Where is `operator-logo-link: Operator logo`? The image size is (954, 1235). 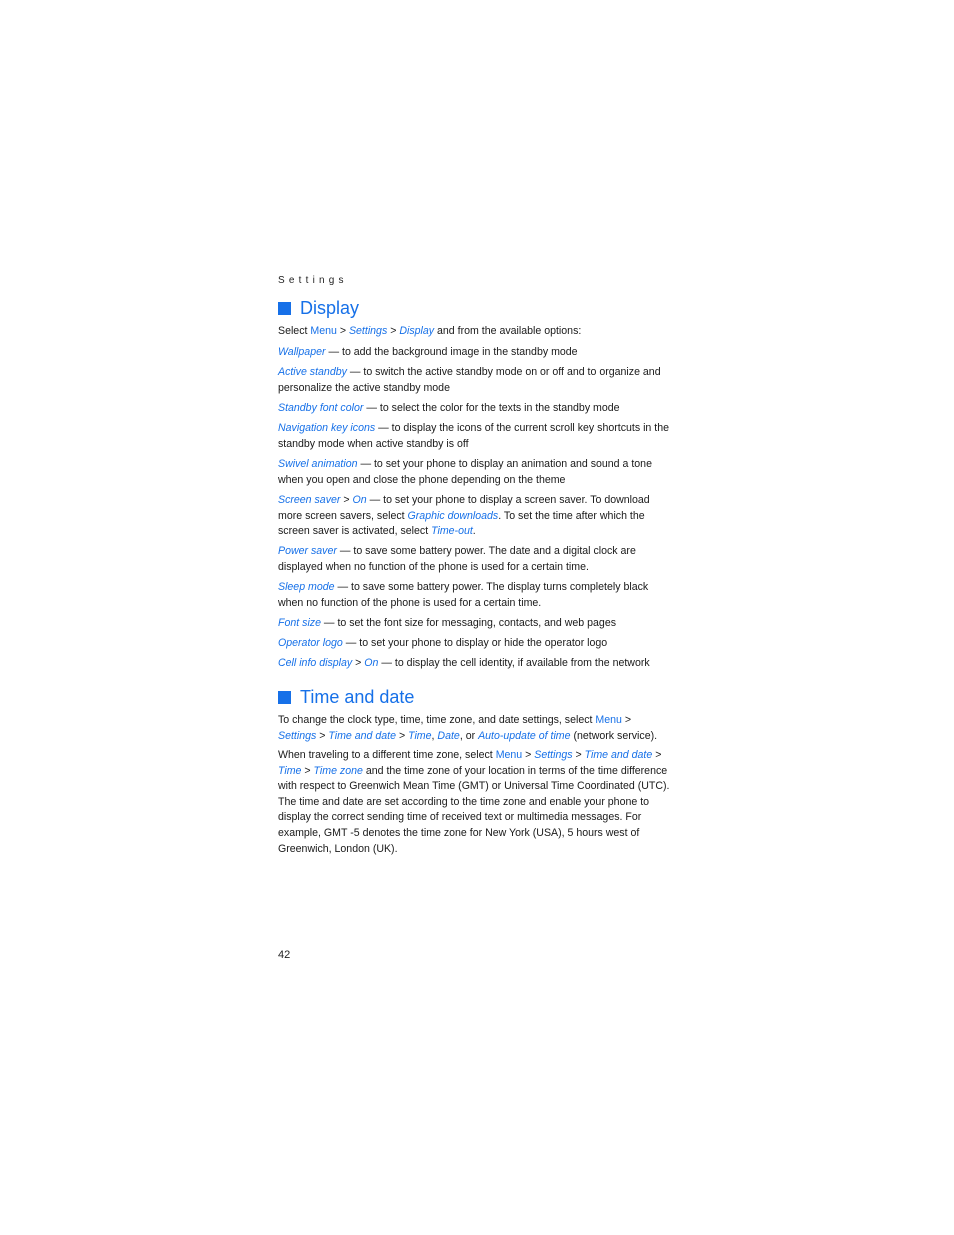
operator-logo-link: Operator logo is located at coordinates (310, 643).